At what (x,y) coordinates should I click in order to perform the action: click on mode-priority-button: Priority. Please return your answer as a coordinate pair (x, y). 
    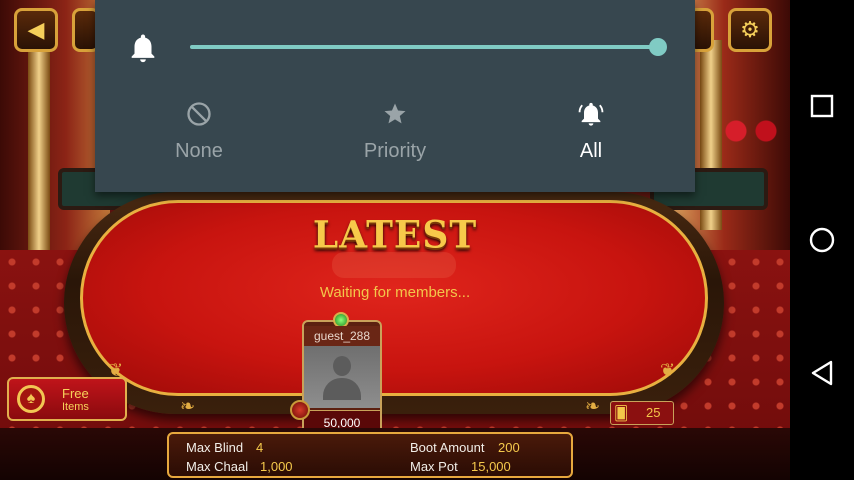
    Looking at the image, I should click on (395, 131).